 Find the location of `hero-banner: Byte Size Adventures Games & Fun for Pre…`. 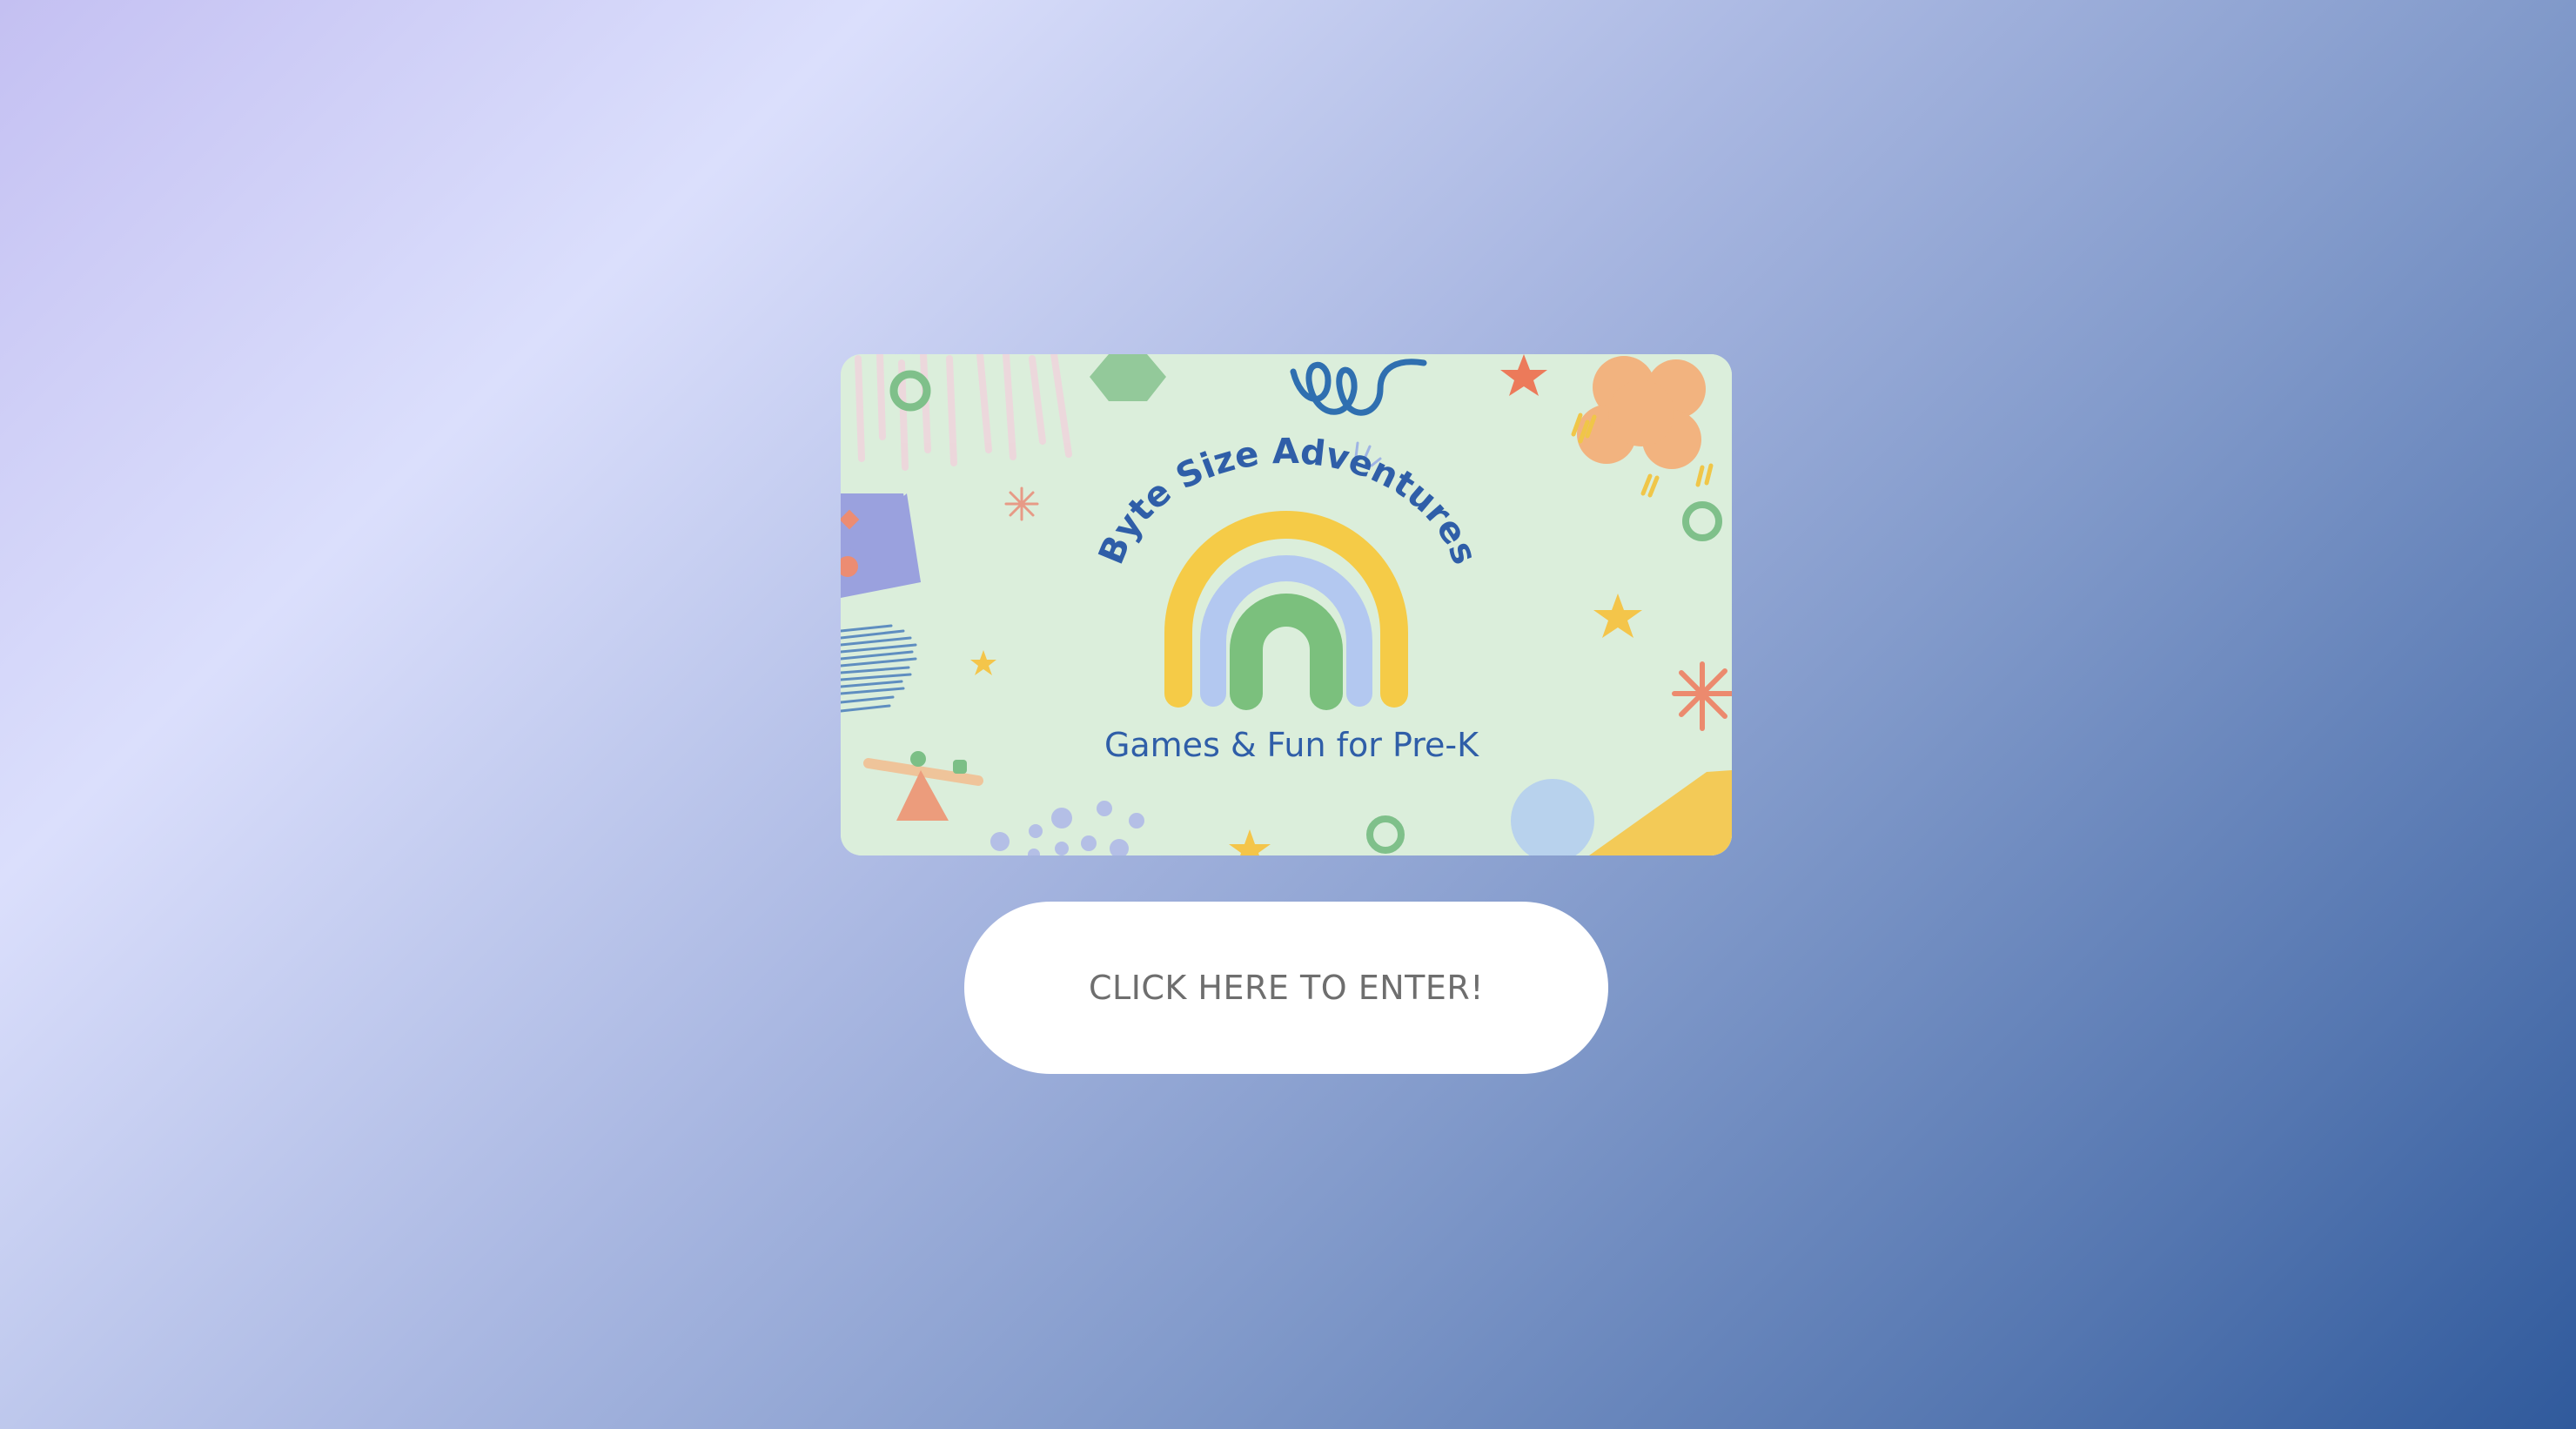

hero-banner: Byte Size Adventures Games & Fun for Pre… is located at coordinates (1286, 604).